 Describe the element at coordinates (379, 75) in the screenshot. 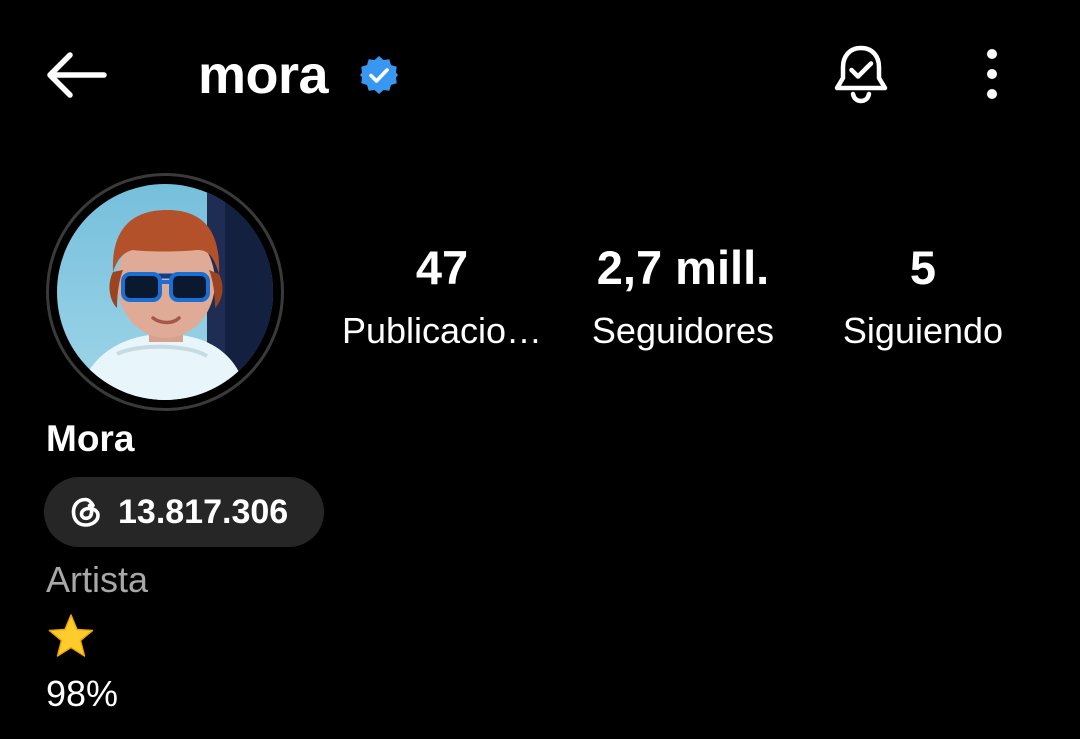

I see `verified-badge-icon` at that location.